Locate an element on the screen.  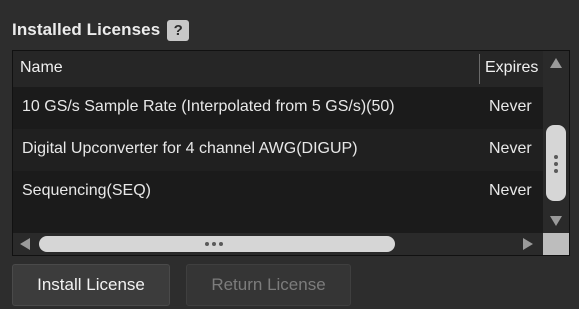
triangle-up-icon is located at coordinates (556, 63).